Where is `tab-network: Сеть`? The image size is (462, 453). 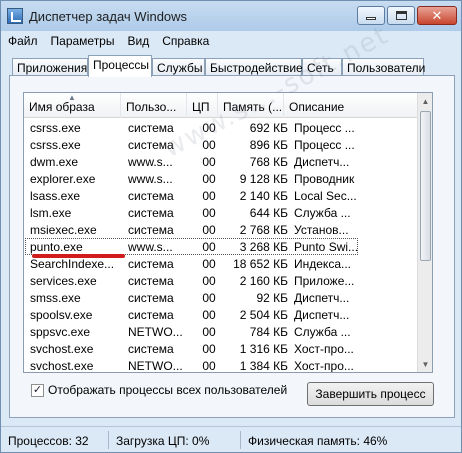
tab-network: Сеть is located at coordinates (322, 67).